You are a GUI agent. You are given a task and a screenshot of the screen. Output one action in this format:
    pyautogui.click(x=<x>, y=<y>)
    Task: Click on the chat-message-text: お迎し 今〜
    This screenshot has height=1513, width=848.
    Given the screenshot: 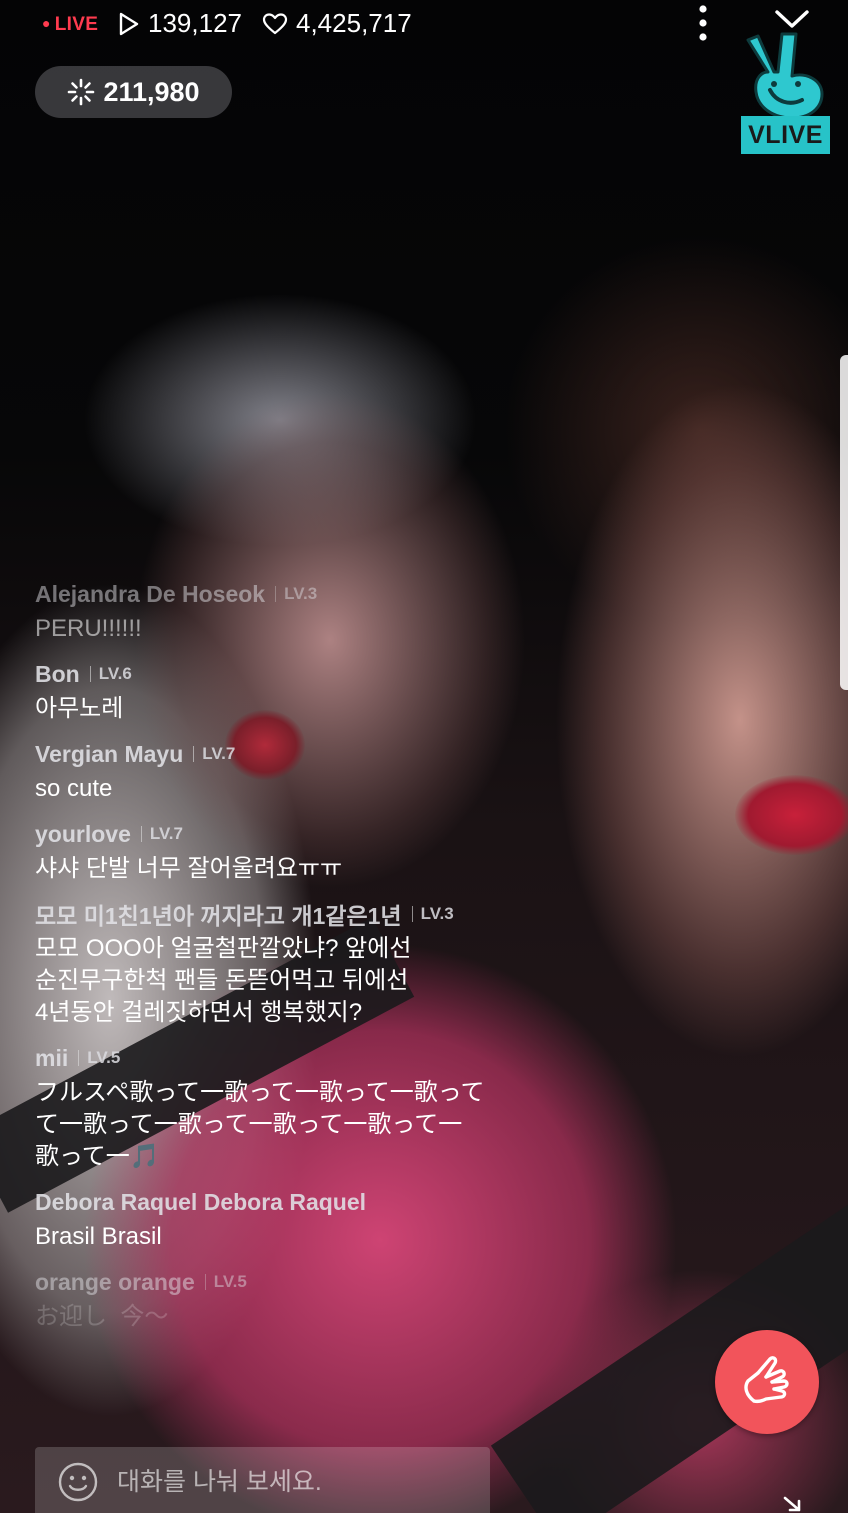 What is the action you would take?
    pyautogui.click(x=102, y=1316)
    